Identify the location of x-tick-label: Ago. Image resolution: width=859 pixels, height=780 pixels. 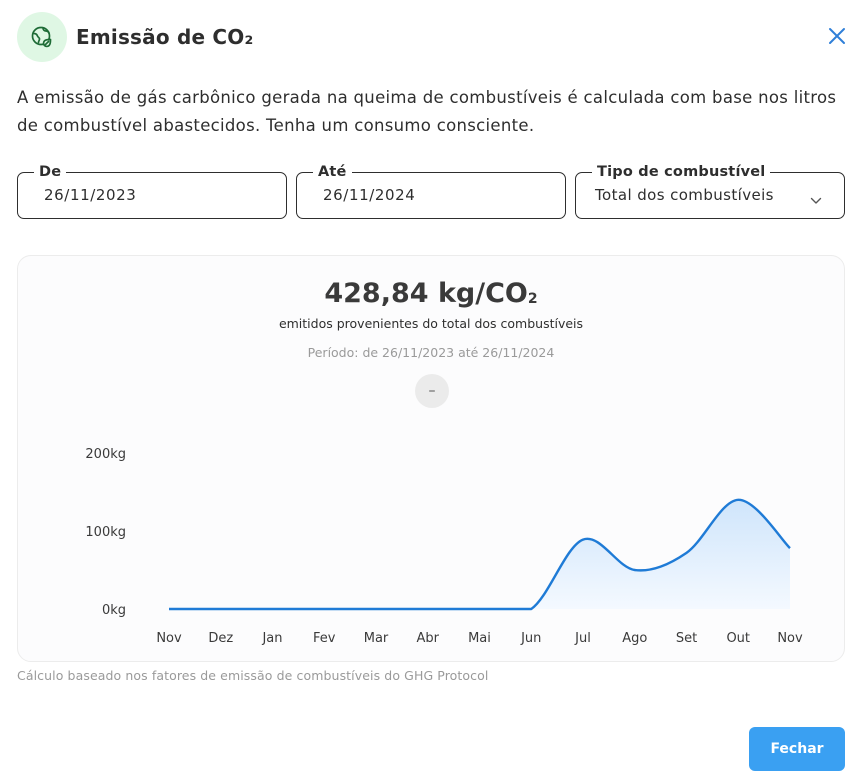
(634, 638).